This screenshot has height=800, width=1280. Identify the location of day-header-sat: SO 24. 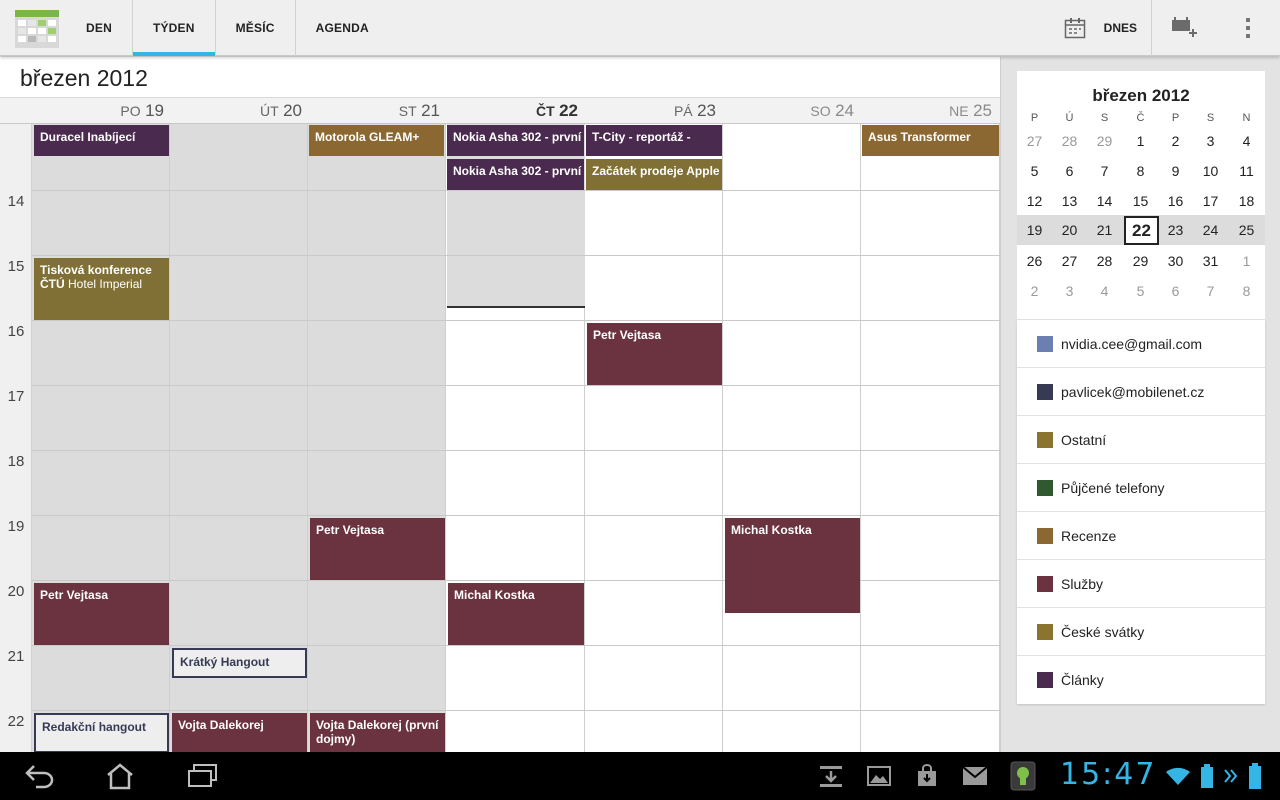
(791, 111).